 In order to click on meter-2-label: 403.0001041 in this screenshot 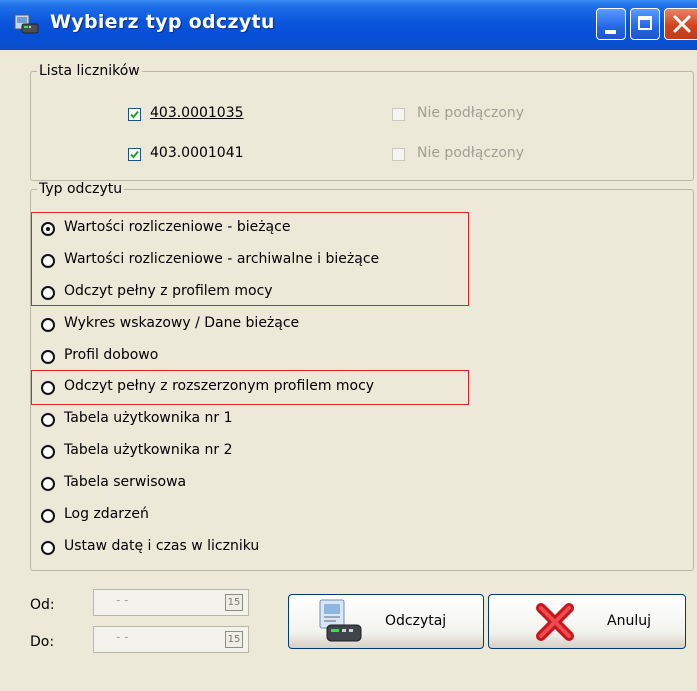, I will do `click(197, 153)`.